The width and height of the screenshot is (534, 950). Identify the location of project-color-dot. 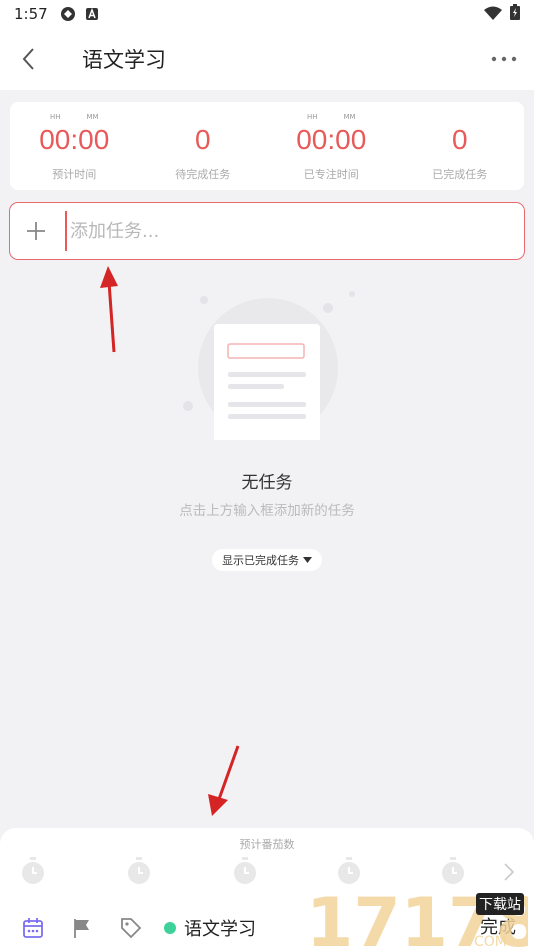
(170, 928).